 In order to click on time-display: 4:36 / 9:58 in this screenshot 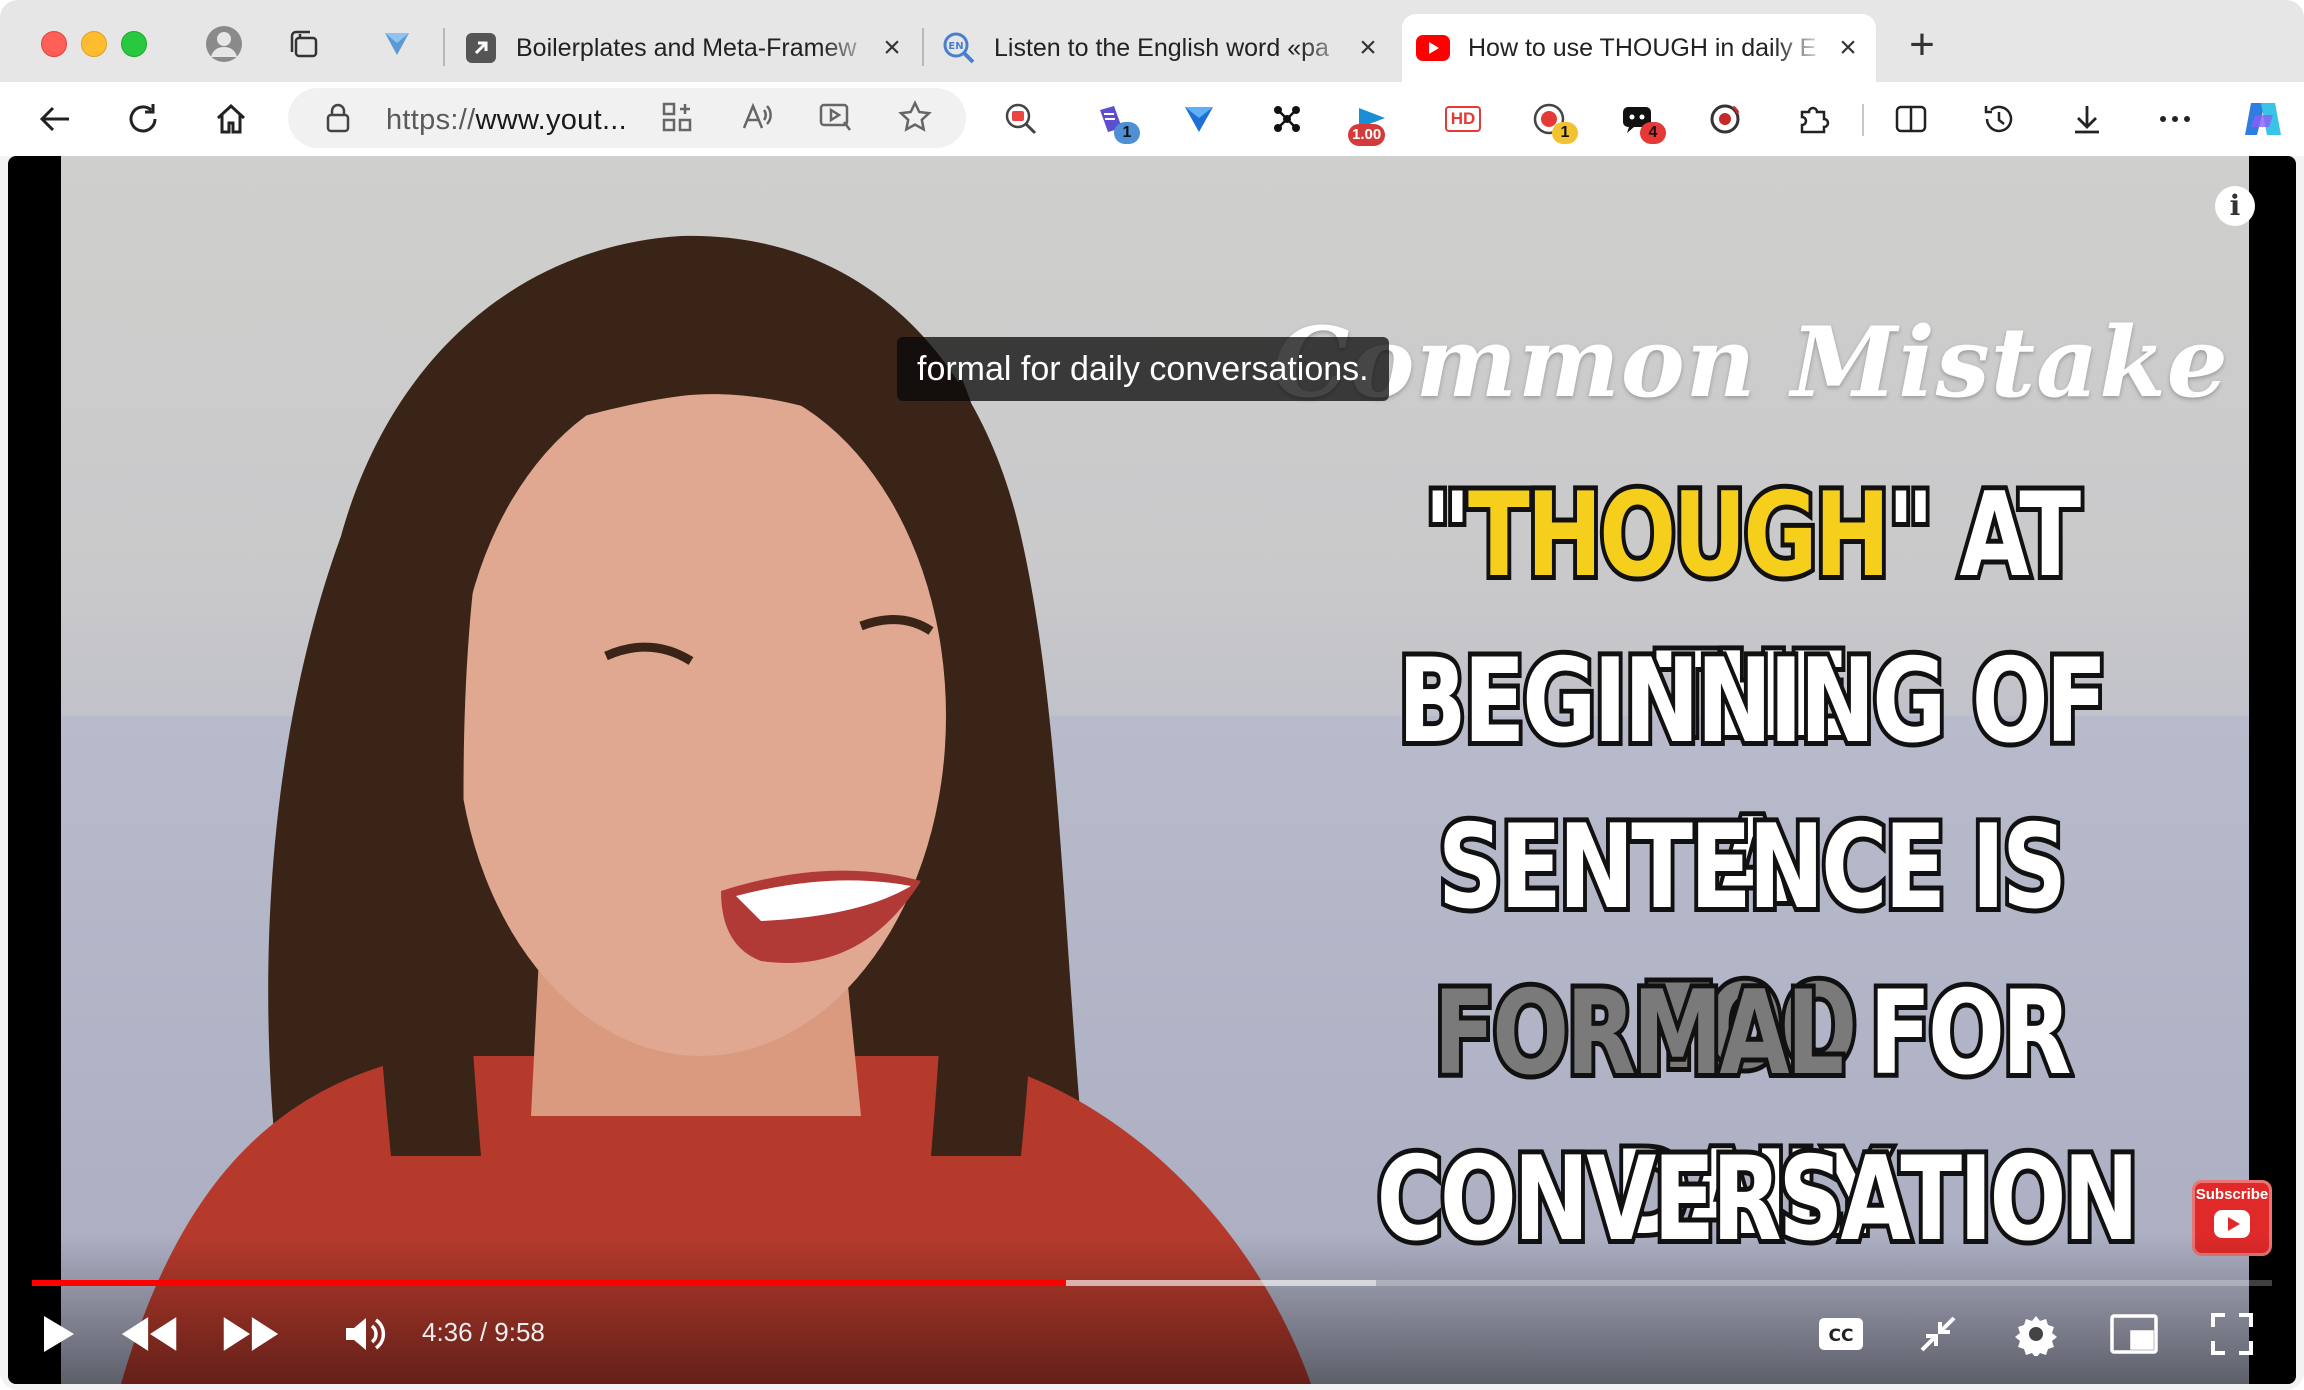, I will do `click(483, 1332)`.